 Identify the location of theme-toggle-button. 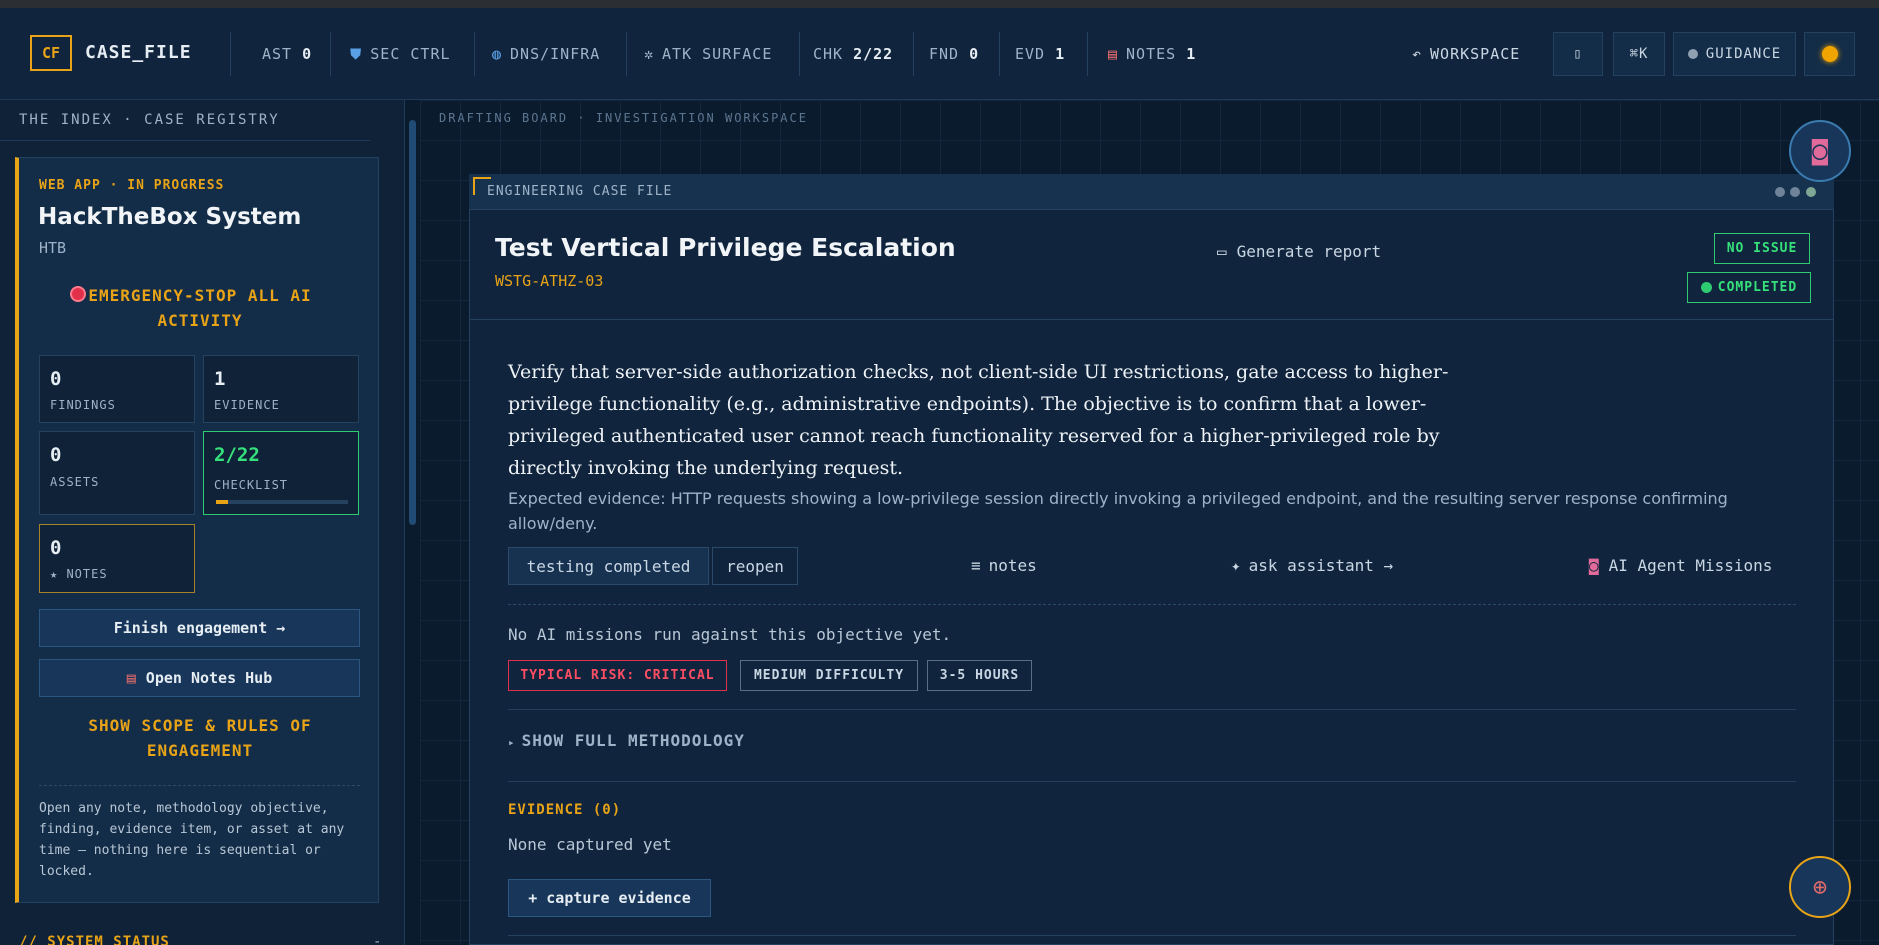
(1829, 54).